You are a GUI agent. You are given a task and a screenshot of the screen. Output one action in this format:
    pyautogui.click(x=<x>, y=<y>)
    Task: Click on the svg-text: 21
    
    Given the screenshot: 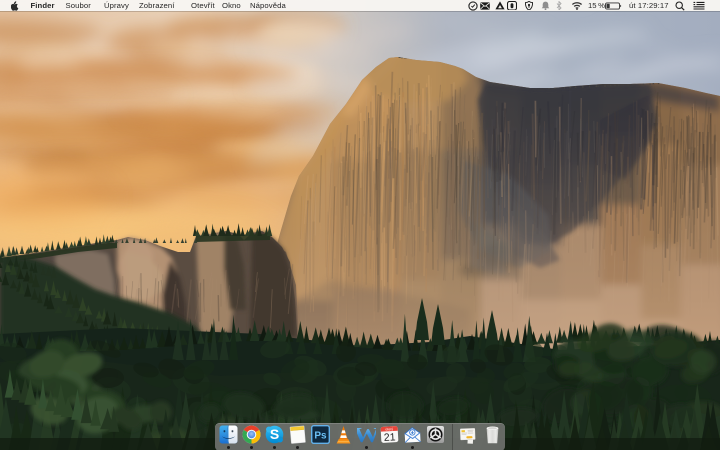 What is the action you would take?
    pyautogui.click(x=390, y=437)
    